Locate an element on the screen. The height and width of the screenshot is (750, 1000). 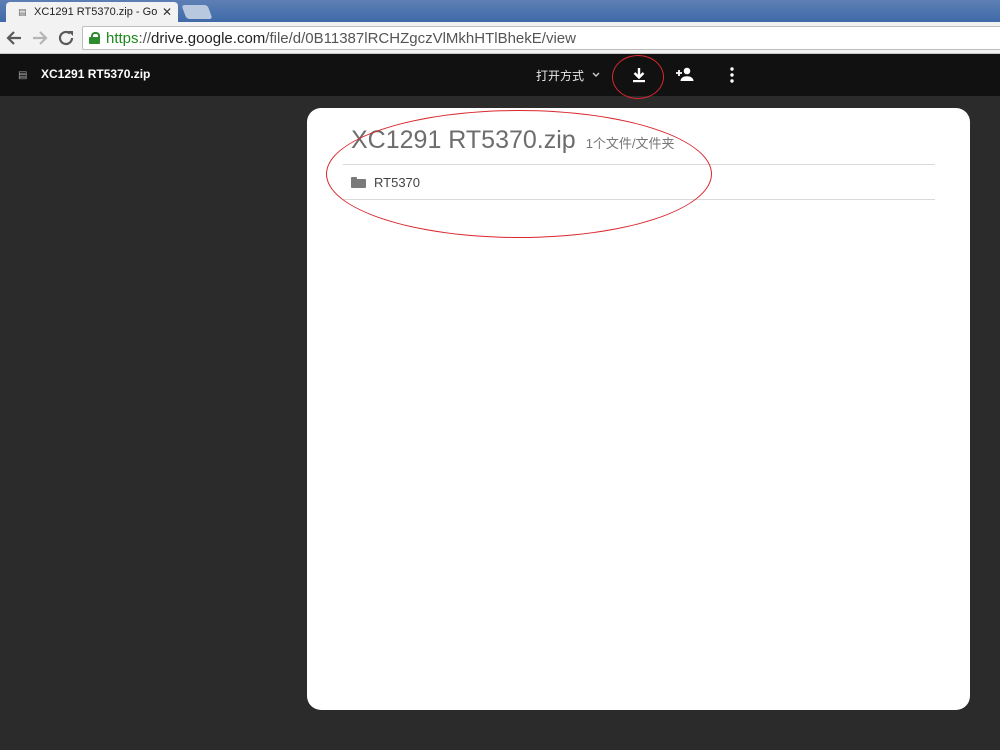
secure-lock-icon is located at coordinates (94, 38).